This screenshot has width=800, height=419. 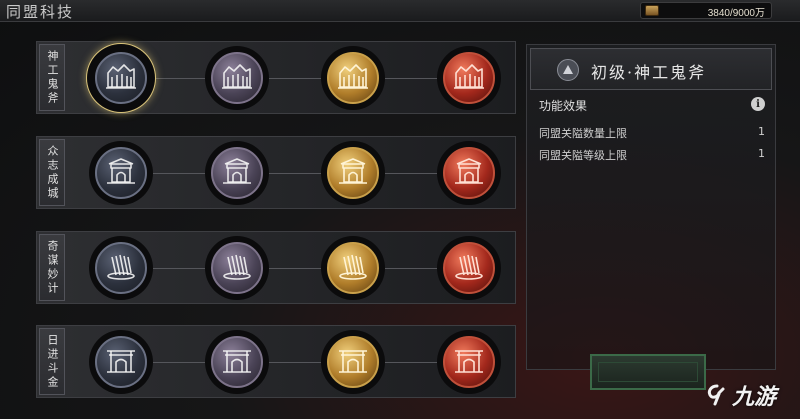 What do you see at coordinates (652, 133) in the screenshot?
I see `effect-row: 同盟关隘数量上限 1` at bounding box center [652, 133].